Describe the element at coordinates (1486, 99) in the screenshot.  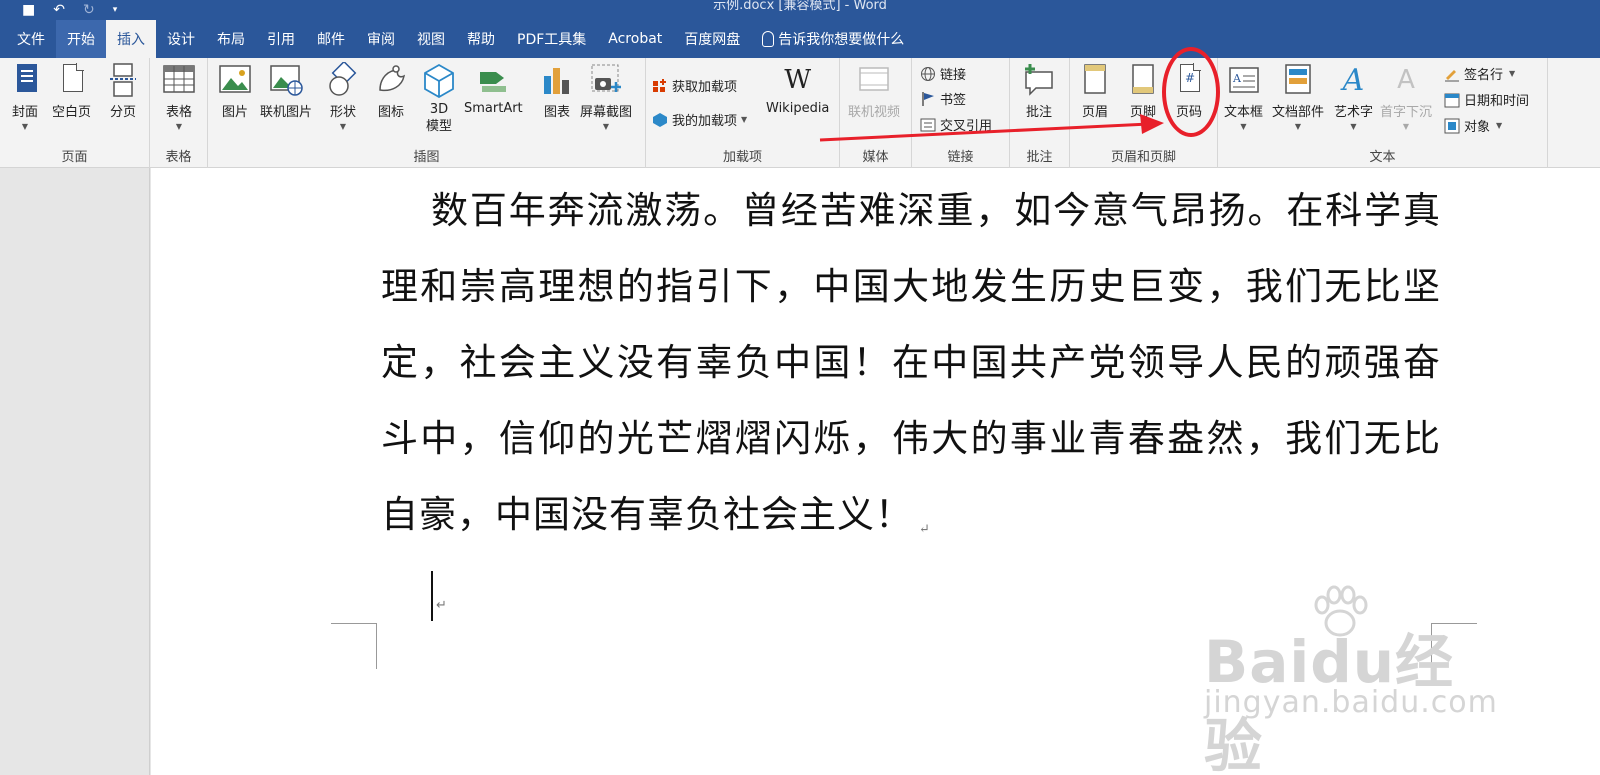
I see `date-time-button: 日期和时间` at that location.